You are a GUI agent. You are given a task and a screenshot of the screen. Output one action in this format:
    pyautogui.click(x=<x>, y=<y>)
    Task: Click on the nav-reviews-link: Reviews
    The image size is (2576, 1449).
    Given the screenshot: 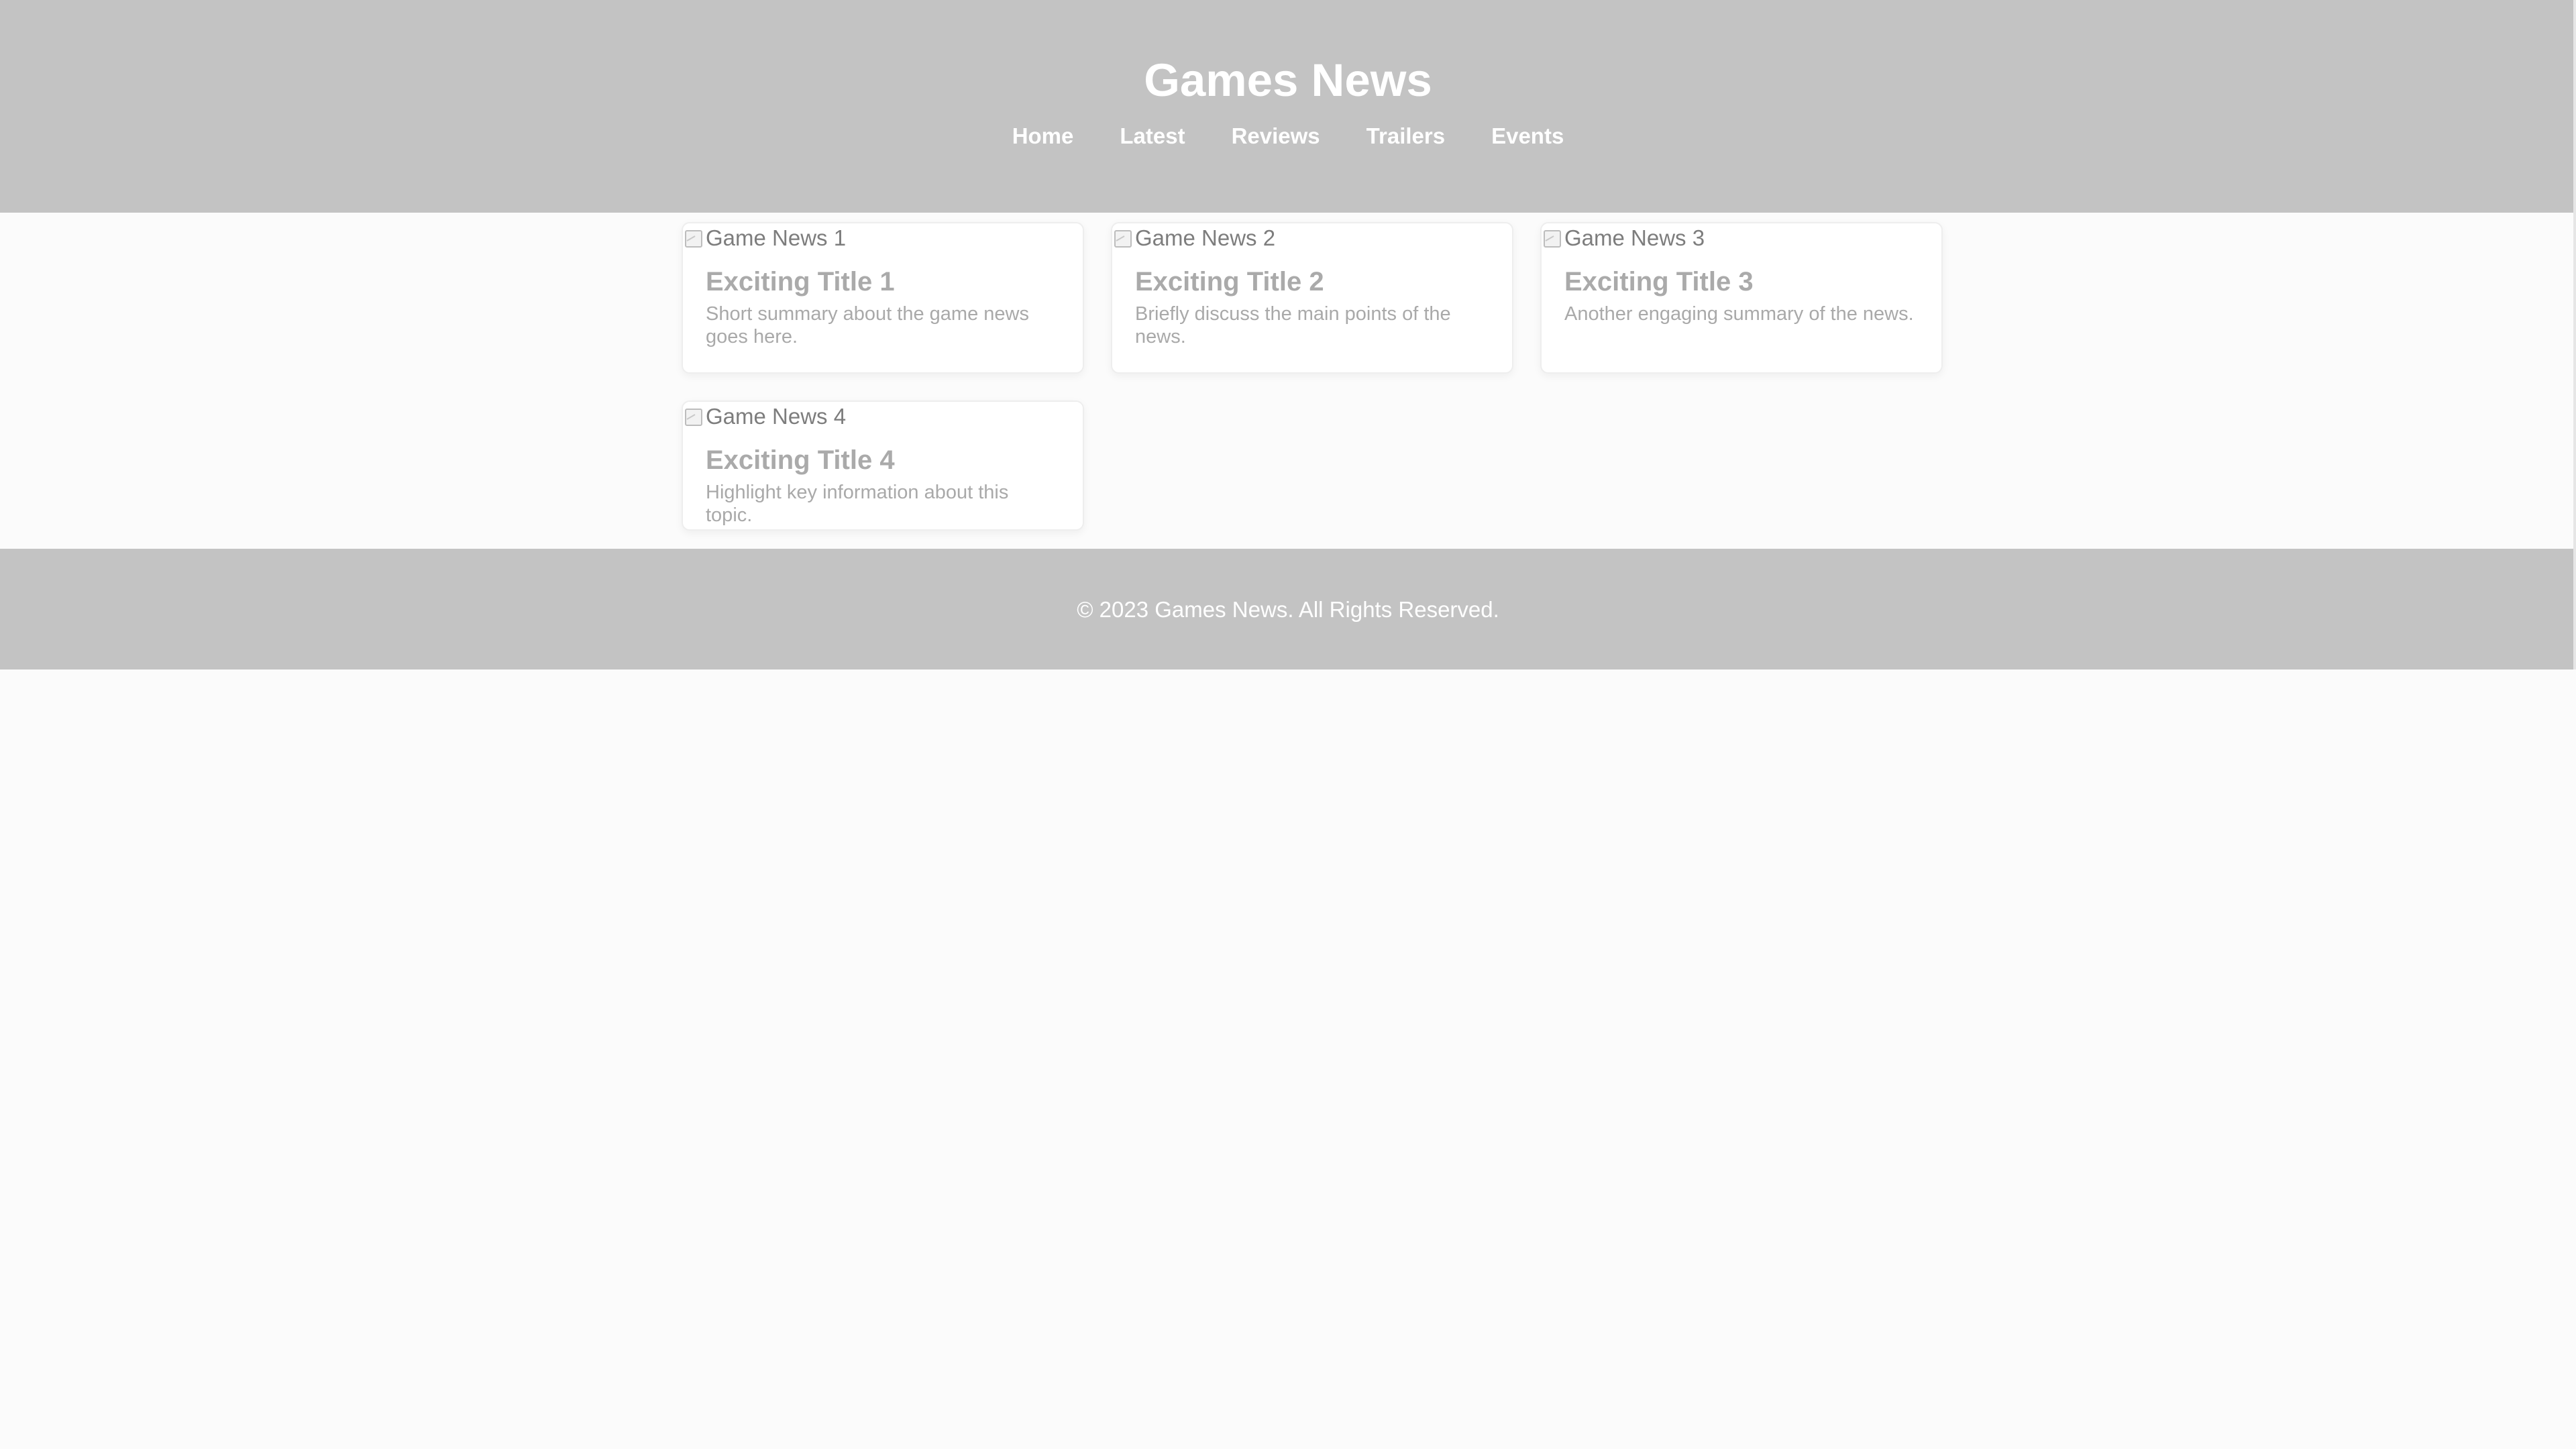 What is the action you would take?
    pyautogui.click(x=1276, y=136)
    